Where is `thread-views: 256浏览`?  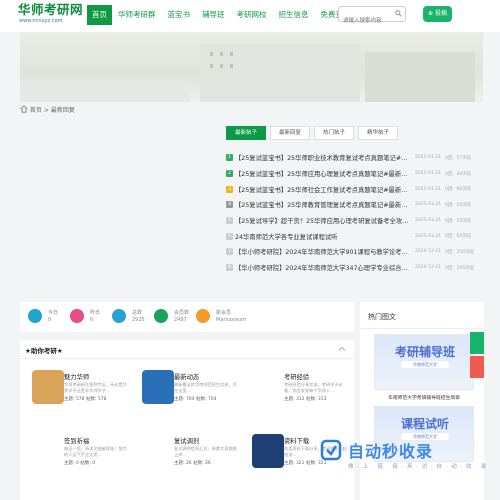 thread-views: 256浏览 is located at coordinates (465, 252).